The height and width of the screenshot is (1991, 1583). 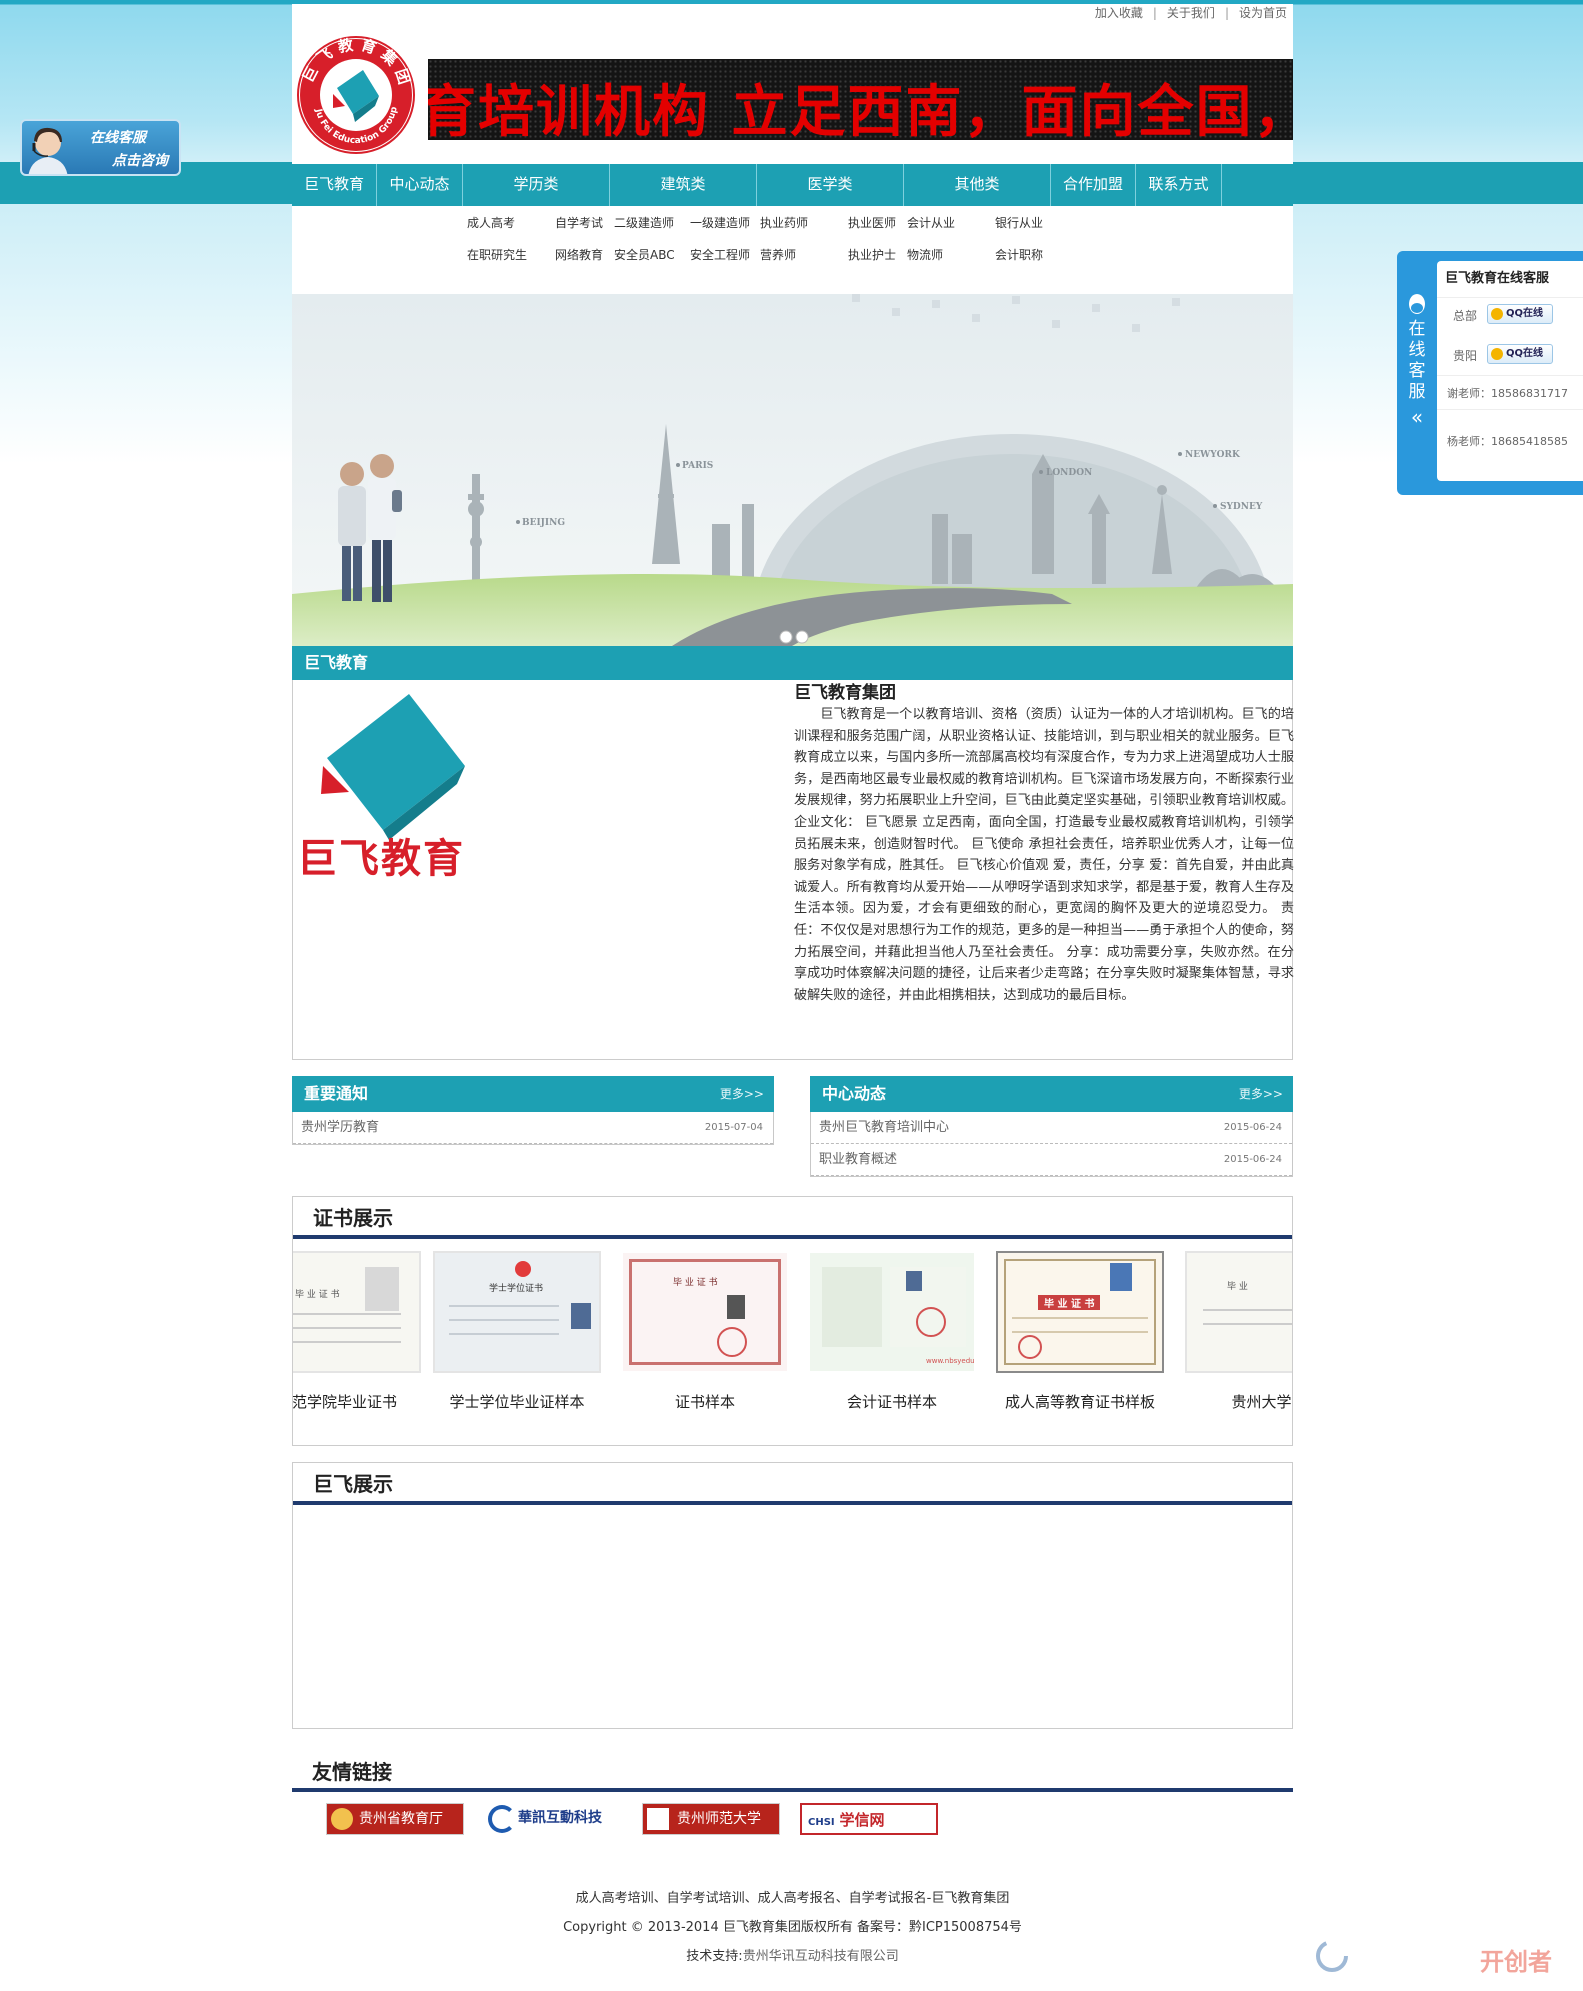 What do you see at coordinates (792, 1346) in the screenshot?
I see `certificate-carousel: 毕 业 证 书 师范学院毕业证书 学士学位证书 学士学位毕业证样本` at bounding box center [792, 1346].